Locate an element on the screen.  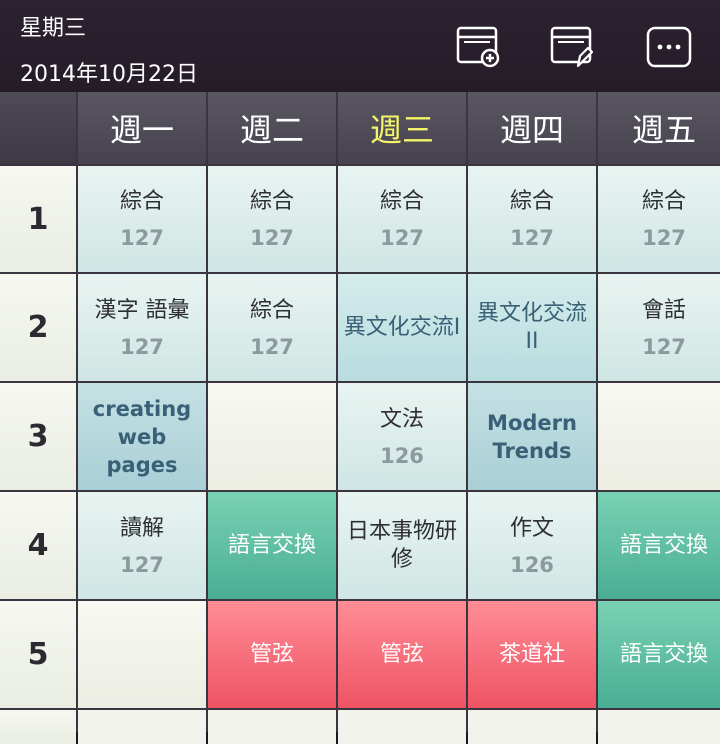
class-name: 異文化交流II is located at coordinates (531, 327).